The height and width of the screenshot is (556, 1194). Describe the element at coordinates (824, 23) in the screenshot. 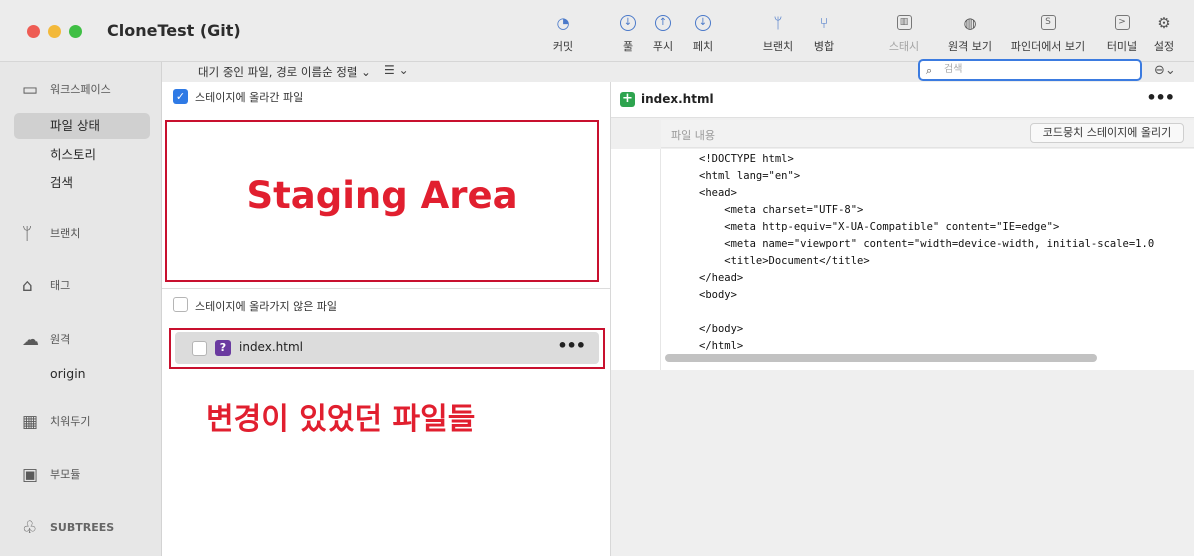

I see `merge-icon: ⑂` at that location.